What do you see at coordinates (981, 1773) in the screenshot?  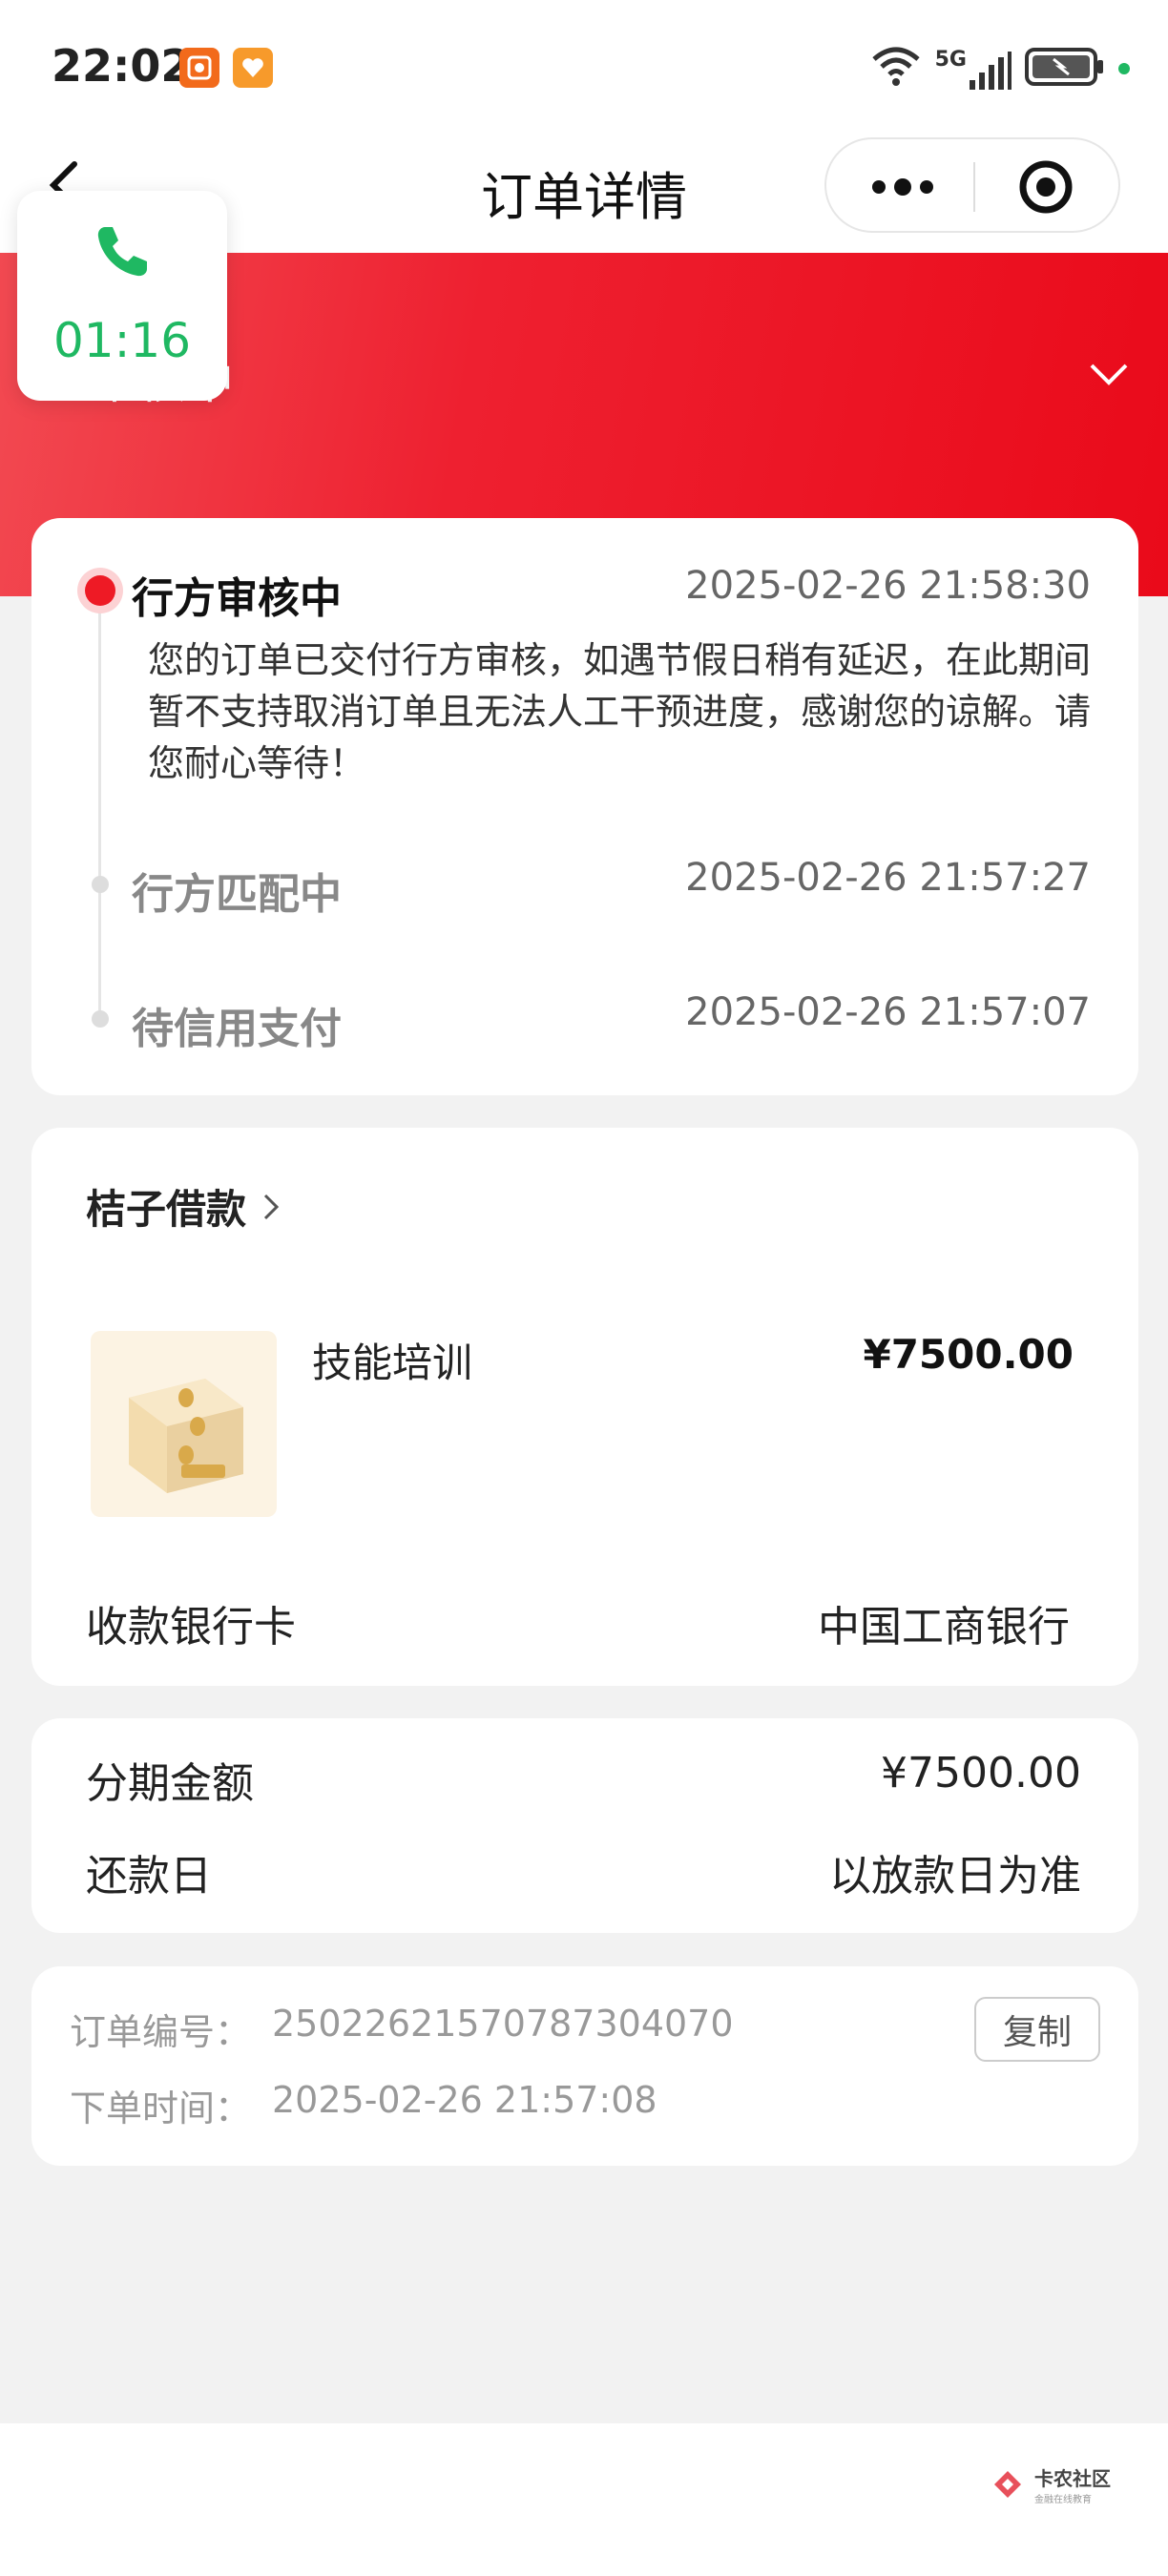 I see `installment-amount-value: ¥7500.00` at bounding box center [981, 1773].